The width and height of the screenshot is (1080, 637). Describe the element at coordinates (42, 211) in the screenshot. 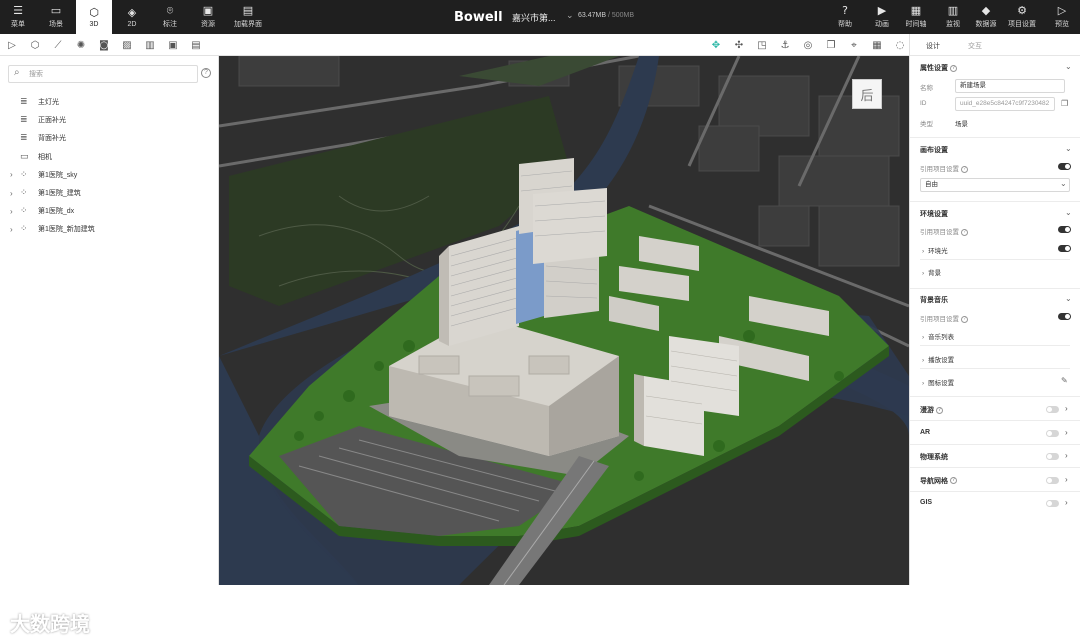

I see `tree-item: › ⁘ 第1医院_dx` at that location.